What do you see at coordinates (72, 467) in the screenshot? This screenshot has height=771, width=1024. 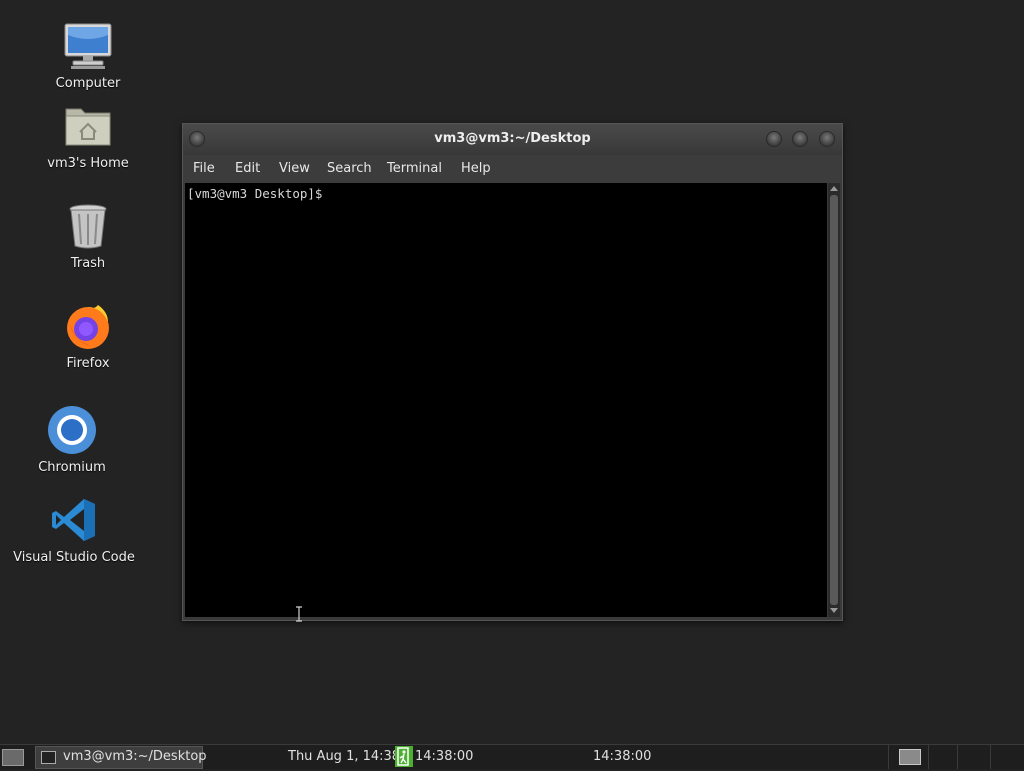 I see `desktop-icon-label: Chromium` at bounding box center [72, 467].